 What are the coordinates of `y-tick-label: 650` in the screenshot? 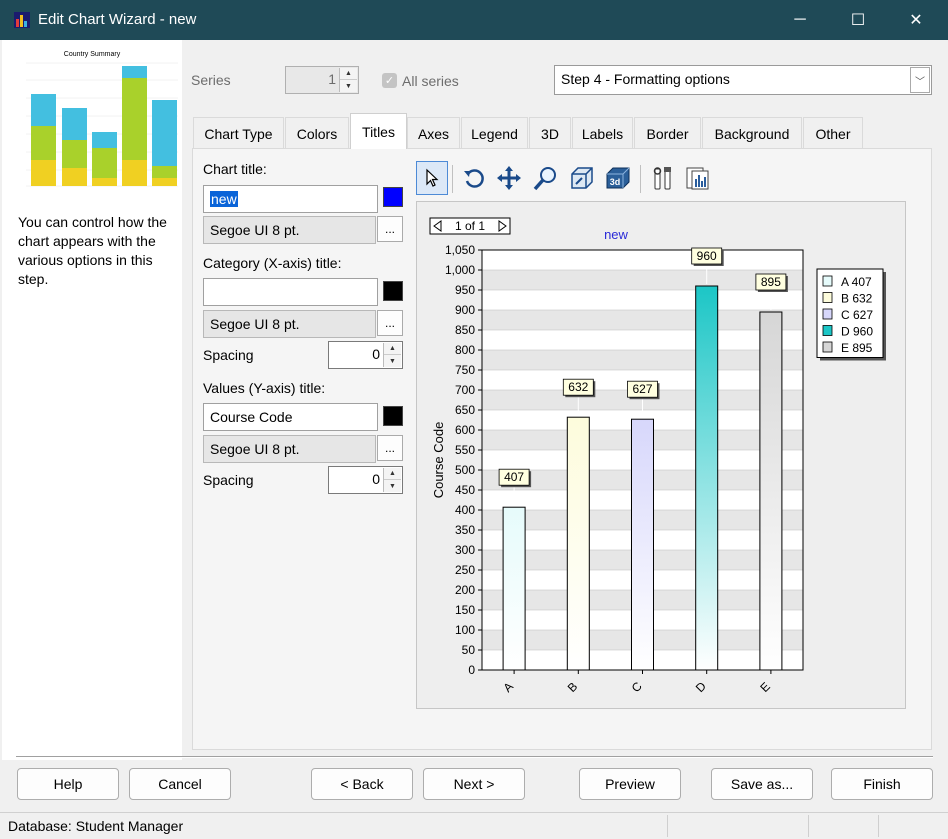 It's located at (465, 410).